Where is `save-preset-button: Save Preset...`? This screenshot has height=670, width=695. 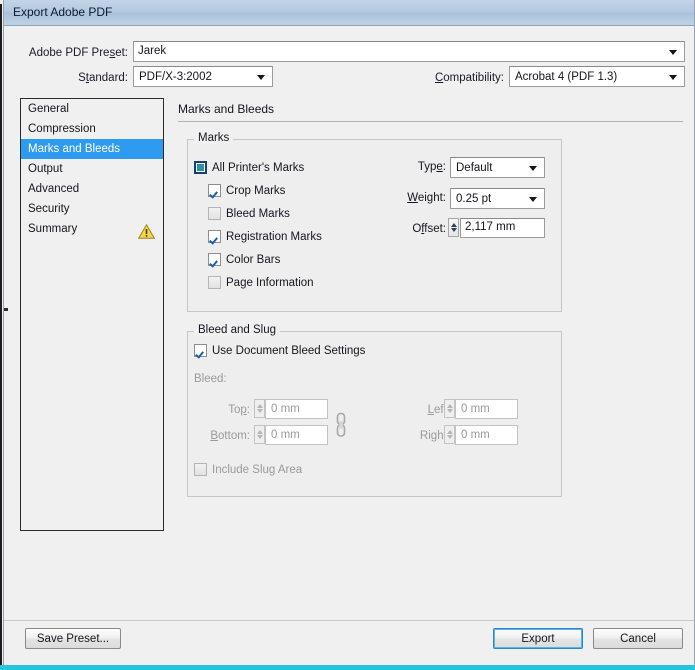
save-preset-button: Save Preset... is located at coordinates (73, 638).